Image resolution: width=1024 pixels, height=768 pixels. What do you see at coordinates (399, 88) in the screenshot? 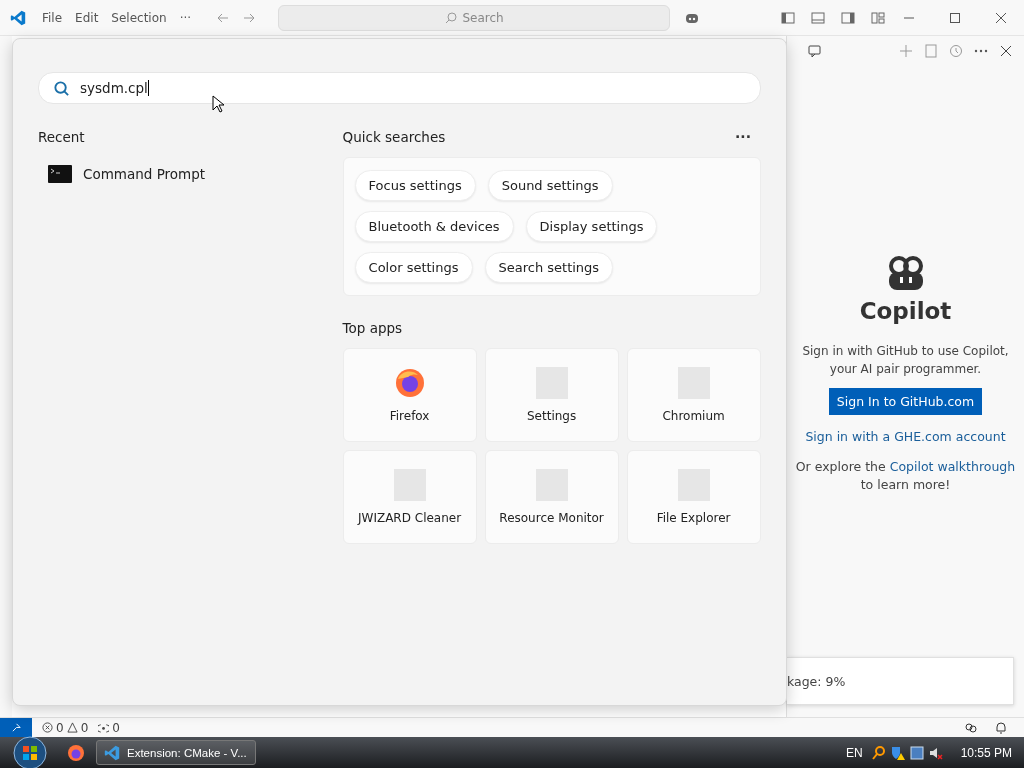
I see `search-field: sysdm.cpl` at bounding box center [399, 88].